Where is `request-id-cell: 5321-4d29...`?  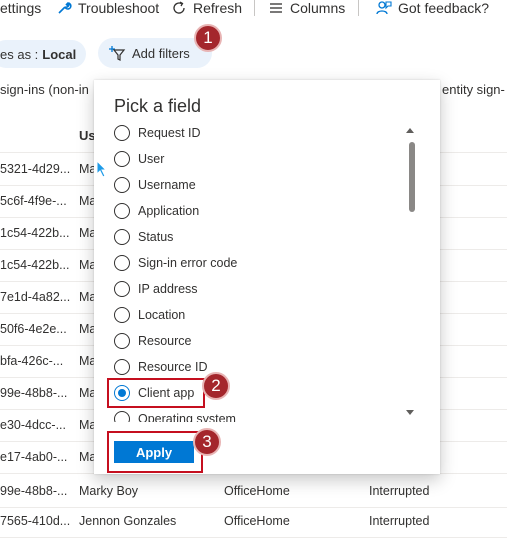
request-id-cell: 5321-4d29... is located at coordinates (35, 169).